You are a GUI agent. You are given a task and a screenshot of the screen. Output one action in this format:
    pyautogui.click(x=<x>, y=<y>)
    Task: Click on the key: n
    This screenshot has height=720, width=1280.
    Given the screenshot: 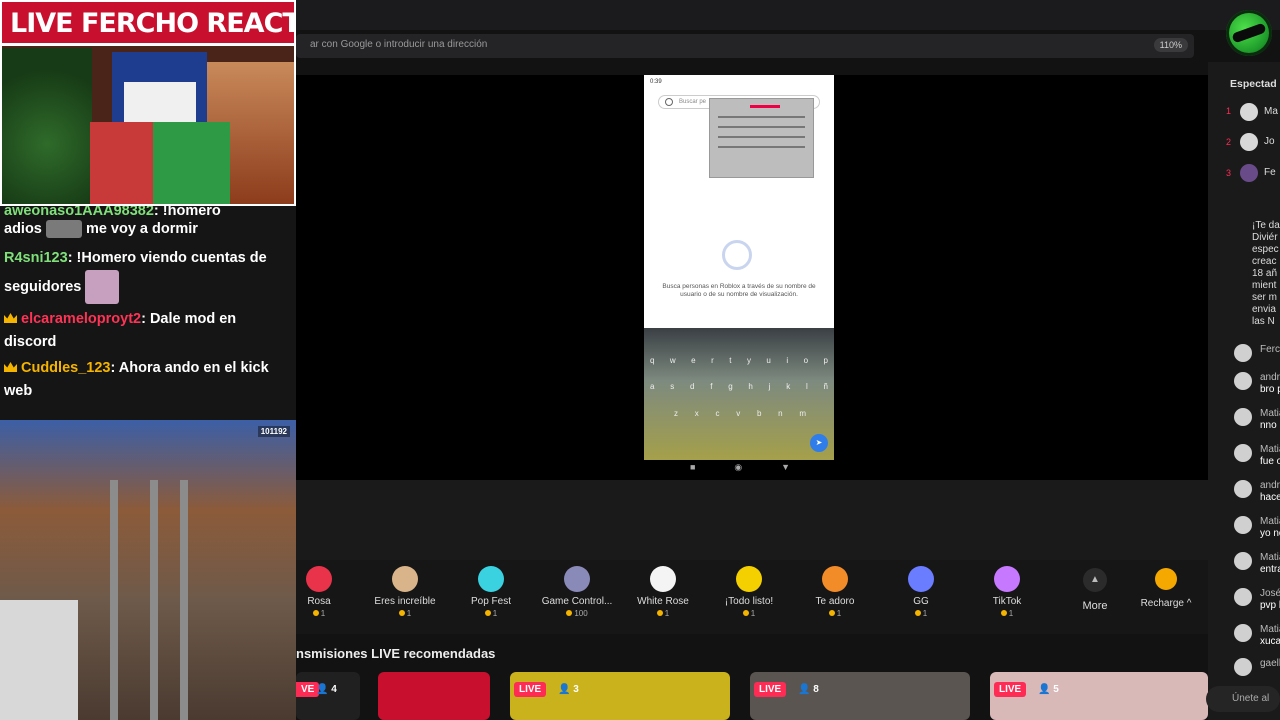 What is the action you would take?
    pyautogui.click(x=780, y=413)
    